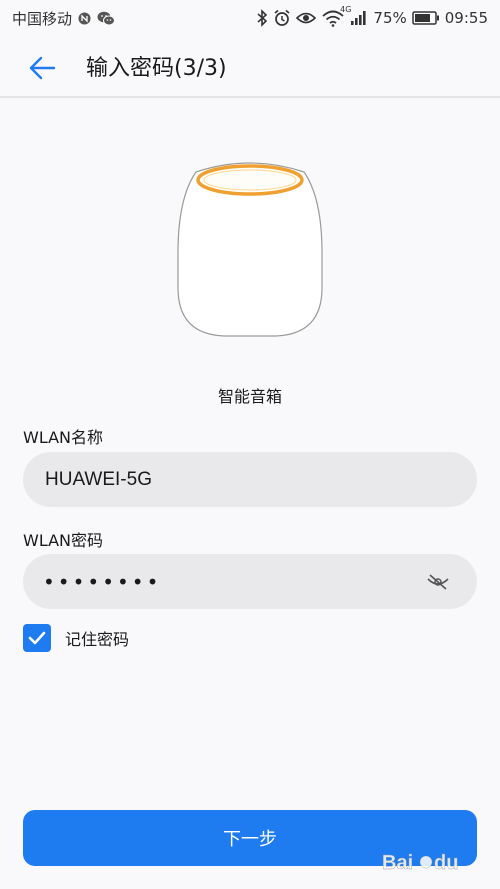  Describe the element at coordinates (42, 18) in the screenshot. I see `carrier-name: 中国移动` at that location.